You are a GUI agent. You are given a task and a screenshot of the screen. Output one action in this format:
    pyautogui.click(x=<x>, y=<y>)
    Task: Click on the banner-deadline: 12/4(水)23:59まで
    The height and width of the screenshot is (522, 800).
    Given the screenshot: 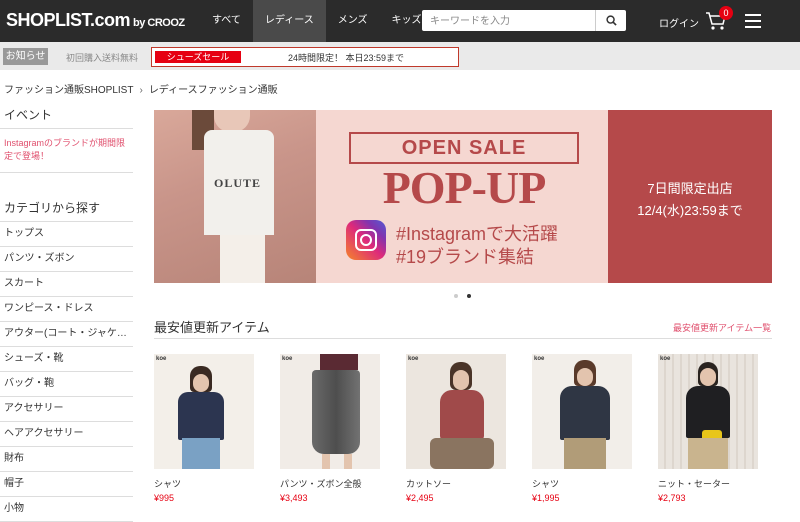 What is the action you would take?
    pyautogui.click(x=690, y=210)
    